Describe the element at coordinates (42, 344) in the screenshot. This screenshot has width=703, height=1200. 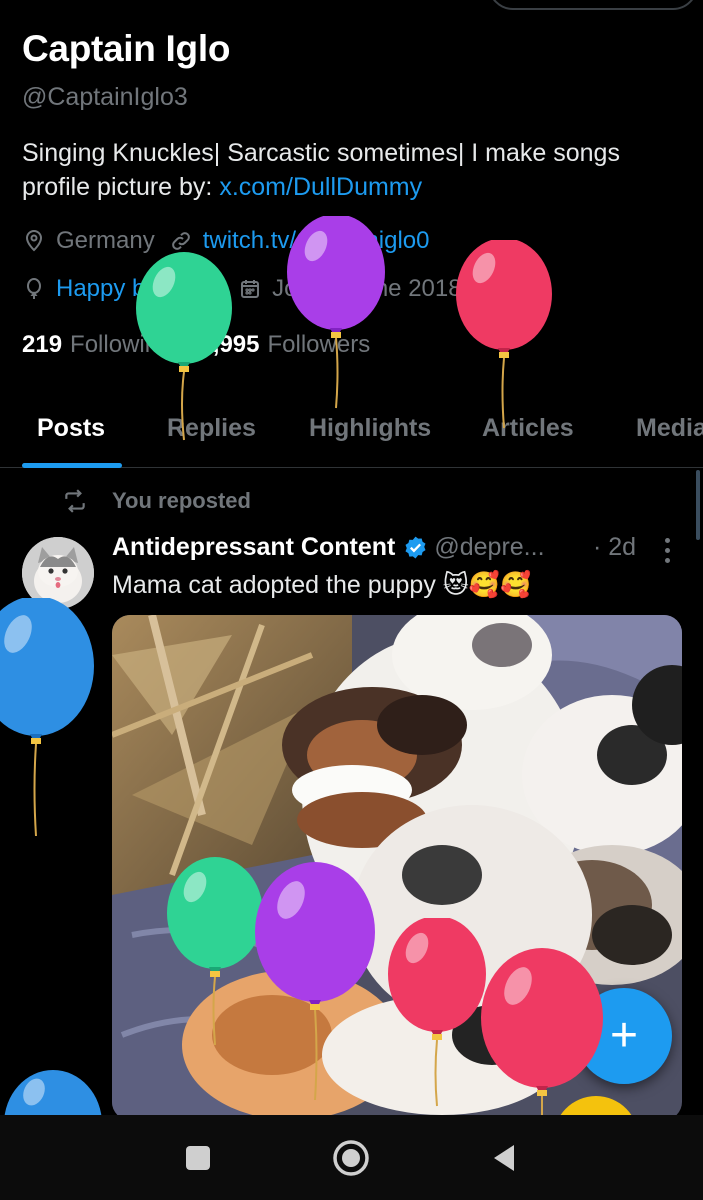
I see `following-count: 219` at that location.